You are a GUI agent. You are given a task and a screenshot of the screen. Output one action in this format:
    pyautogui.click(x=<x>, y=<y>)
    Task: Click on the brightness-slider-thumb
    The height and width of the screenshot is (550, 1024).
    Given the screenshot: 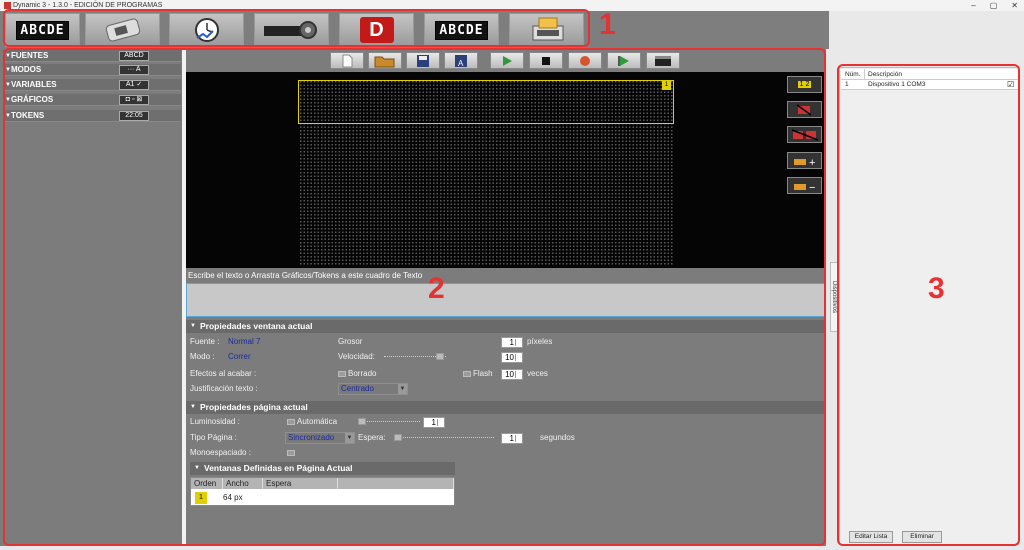 What is the action you would take?
    pyautogui.click(x=362, y=421)
    